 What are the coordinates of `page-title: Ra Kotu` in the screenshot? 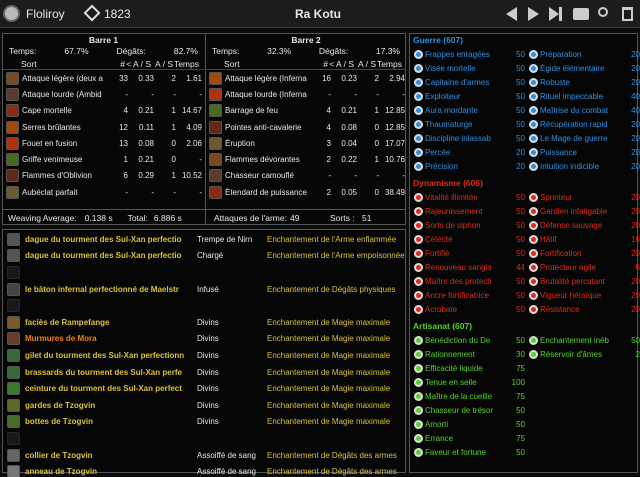 It's located at (318, 14).